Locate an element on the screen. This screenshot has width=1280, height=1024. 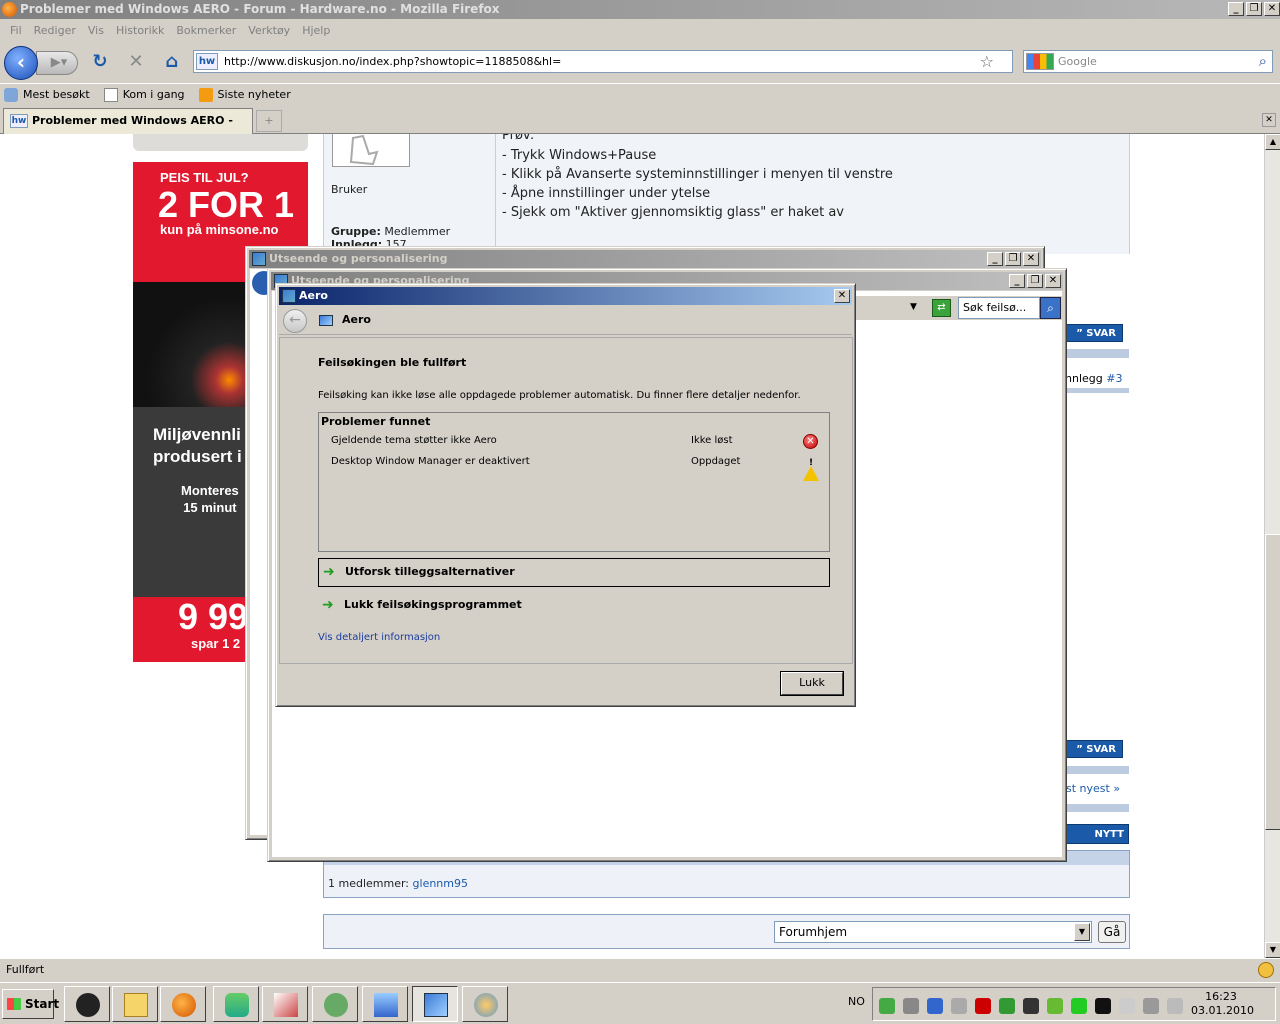
home-icon: ⌂ is located at coordinates (172, 63).